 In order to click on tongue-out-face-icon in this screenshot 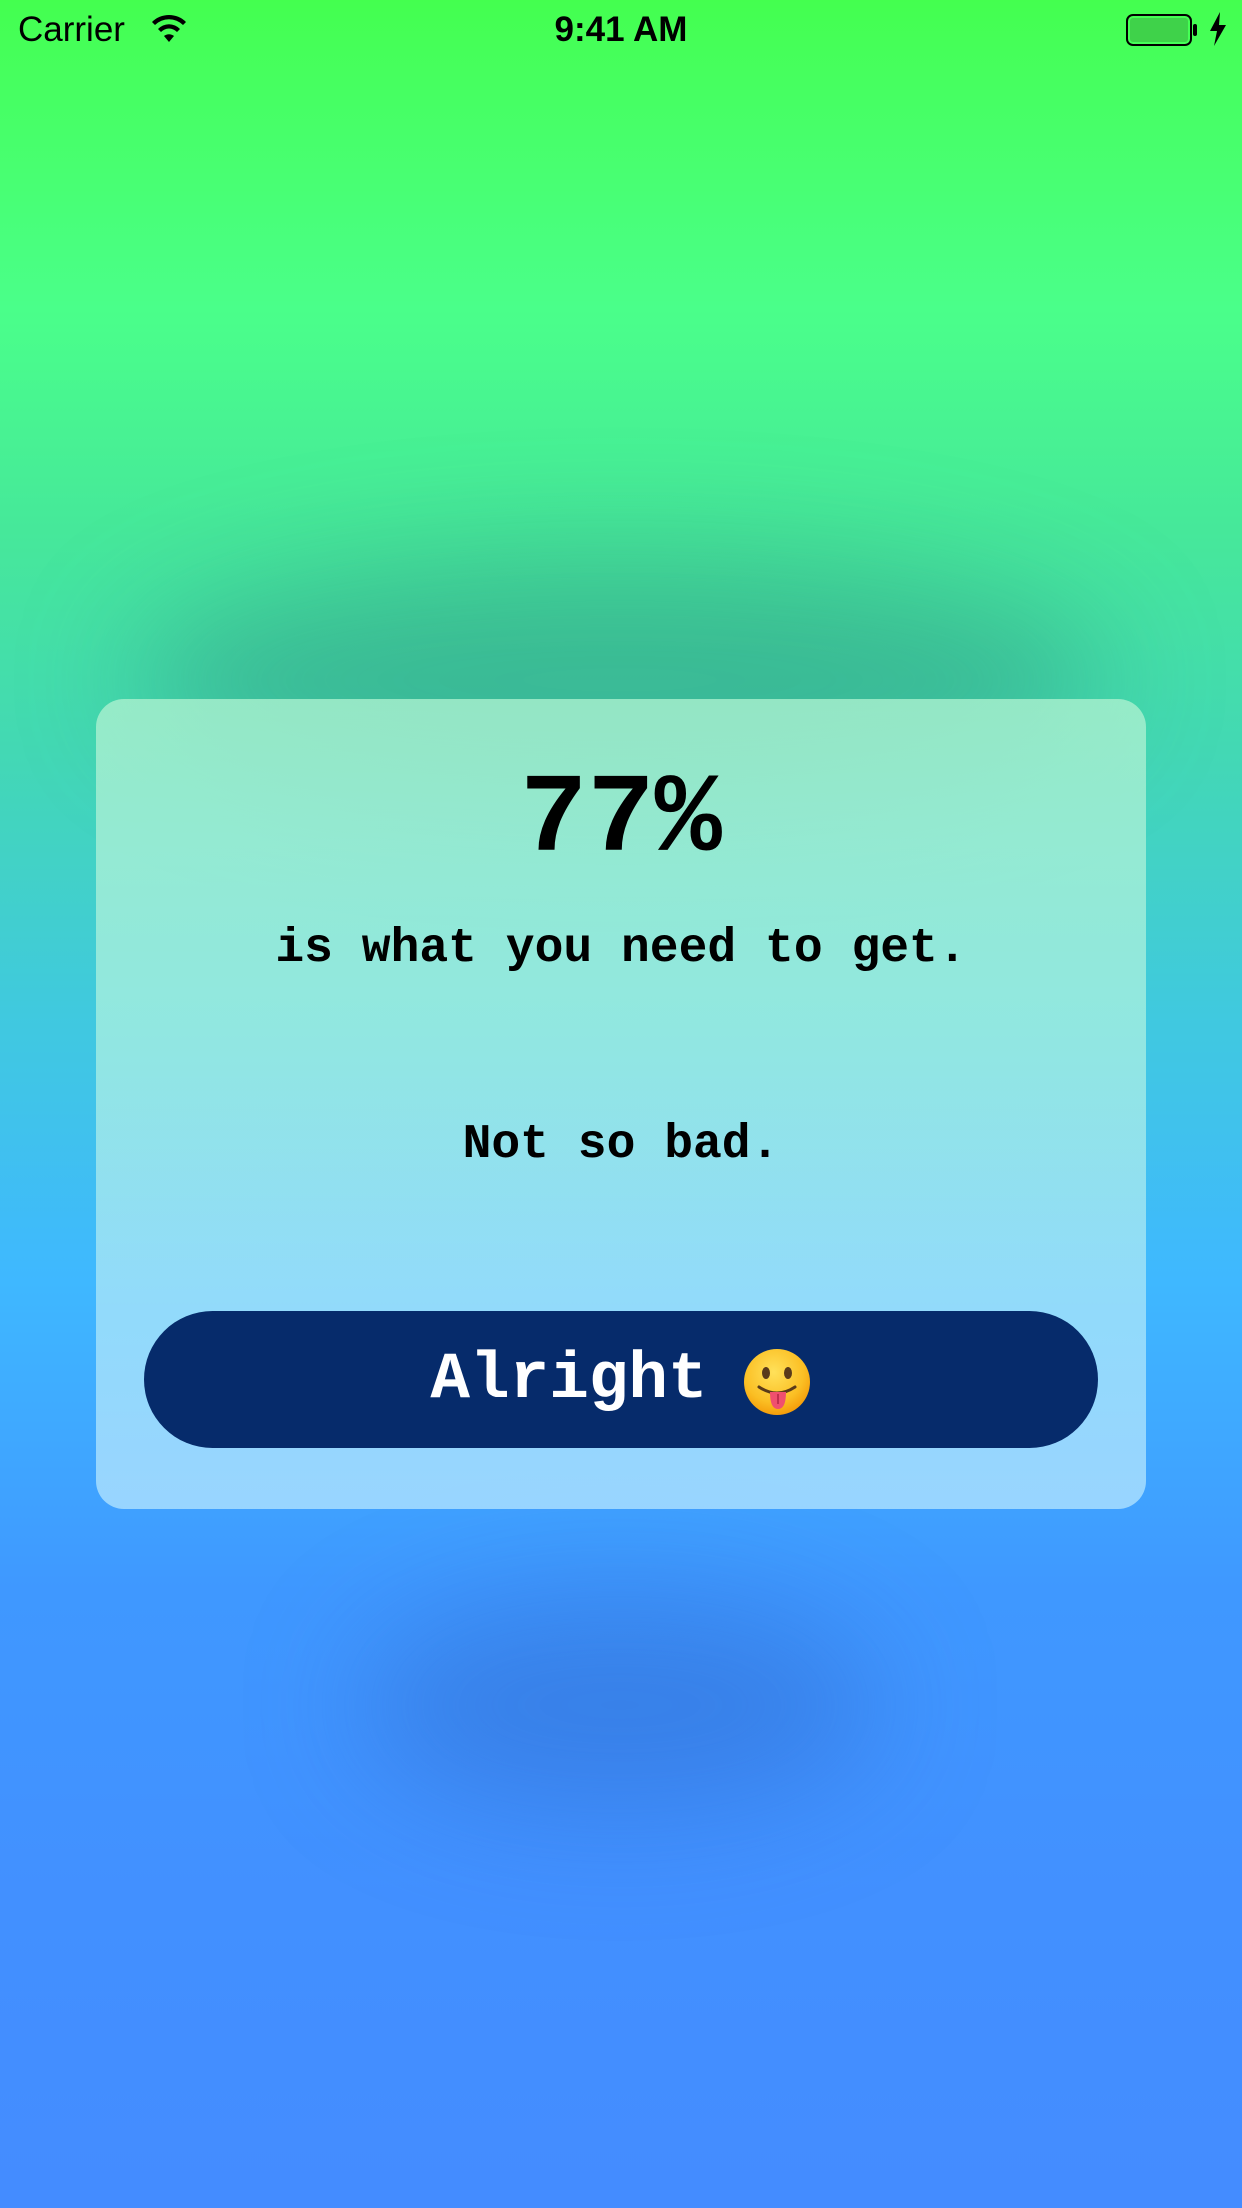, I will do `click(777, 1382)`.